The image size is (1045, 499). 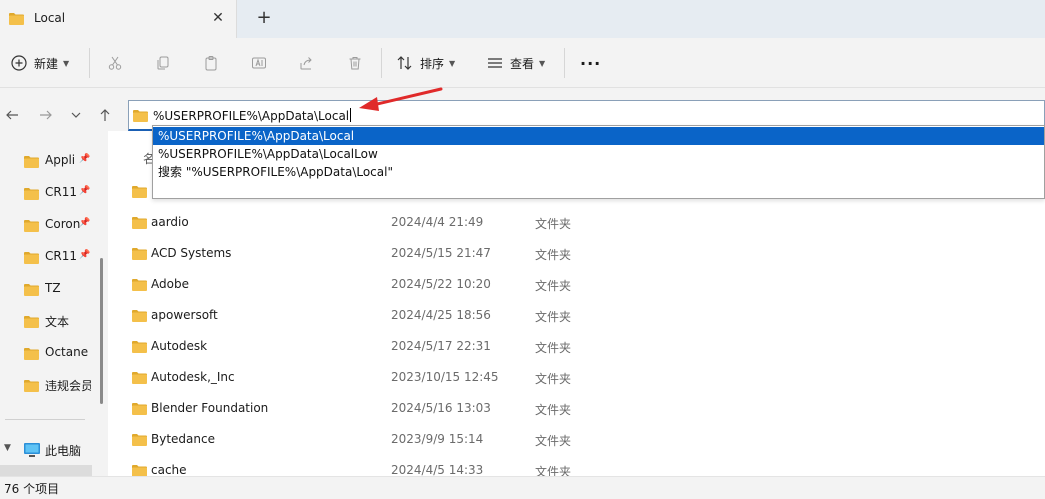 I want to click on cut-button, so click(x=115, y=63).